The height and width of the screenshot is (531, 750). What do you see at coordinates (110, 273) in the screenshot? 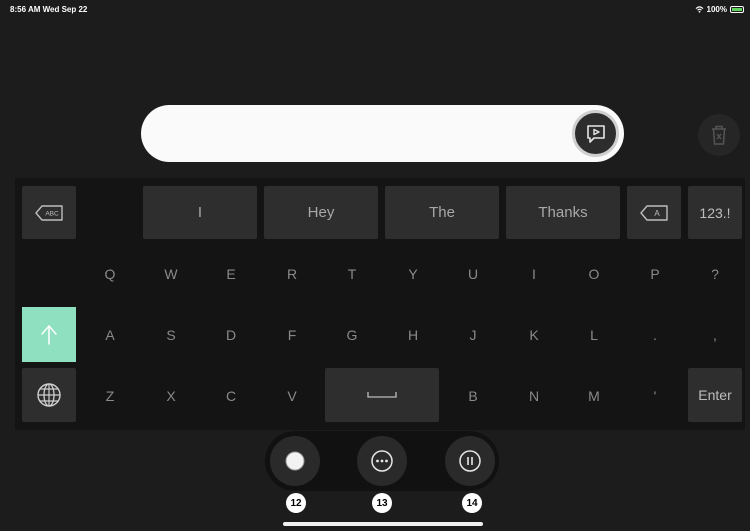
I see `key-q: Q` at bounding box center [110, 273].